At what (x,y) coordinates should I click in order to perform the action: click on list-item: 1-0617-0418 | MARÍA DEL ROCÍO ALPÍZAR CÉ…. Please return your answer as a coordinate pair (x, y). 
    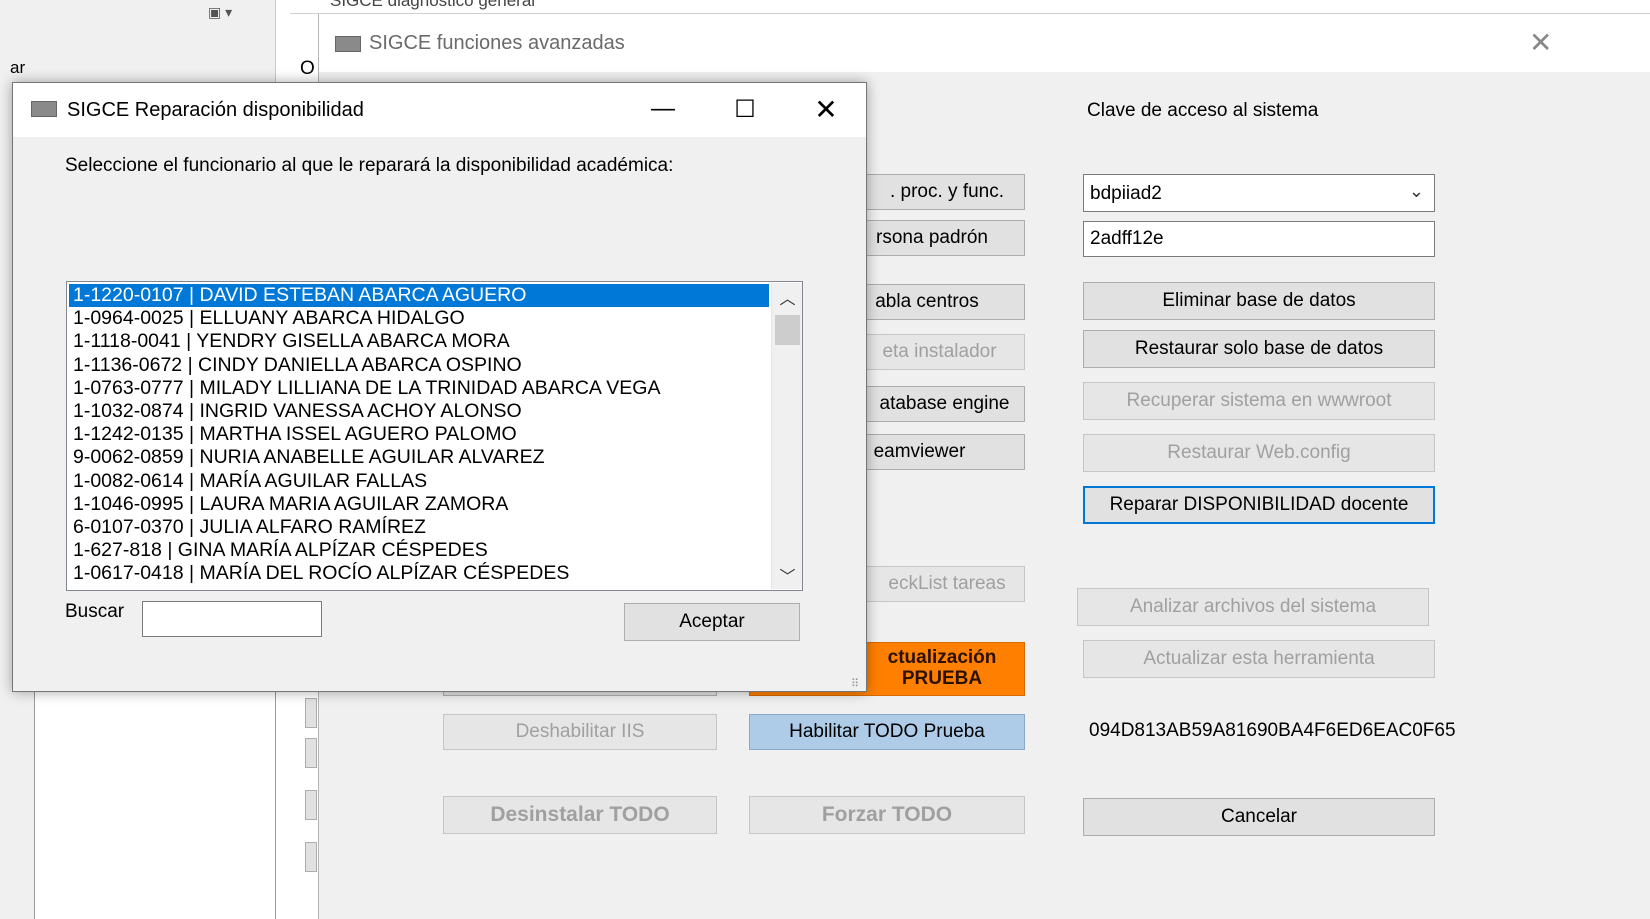
    Looking at the image, I should click on (419, 573).